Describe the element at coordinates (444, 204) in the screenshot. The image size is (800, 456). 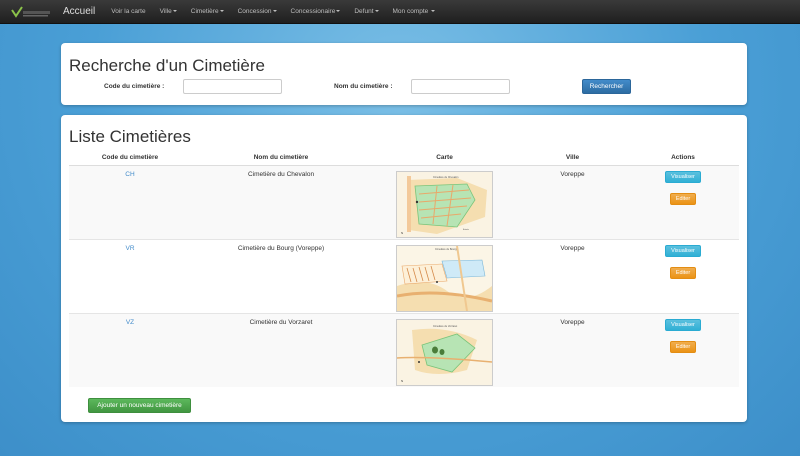
I see `map-thumbnail: Cimetière du Chevalon N Entrée` at that location.